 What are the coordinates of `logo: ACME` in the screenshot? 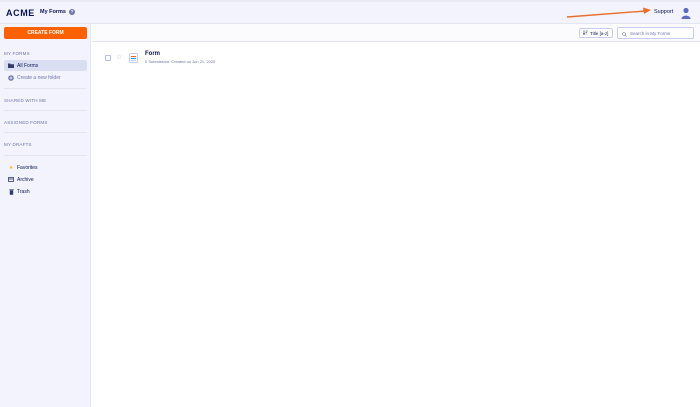 It's located at (20, 13).